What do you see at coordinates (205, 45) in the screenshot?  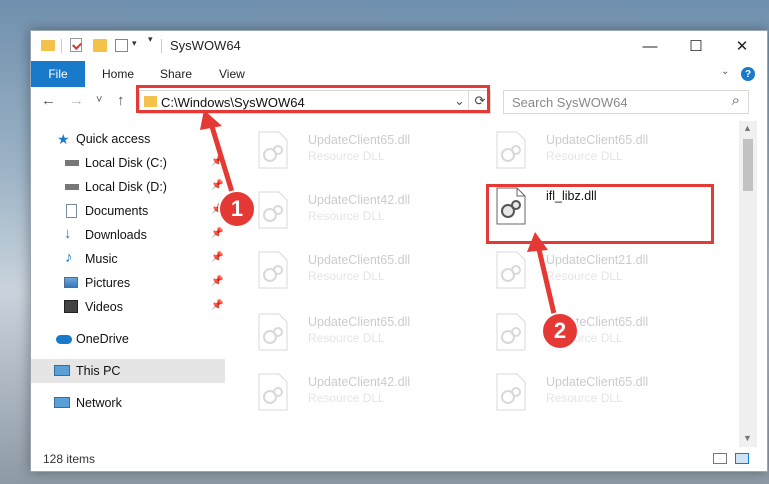 I see `window-title: SysWOW64` at bounding box center [205, 45].